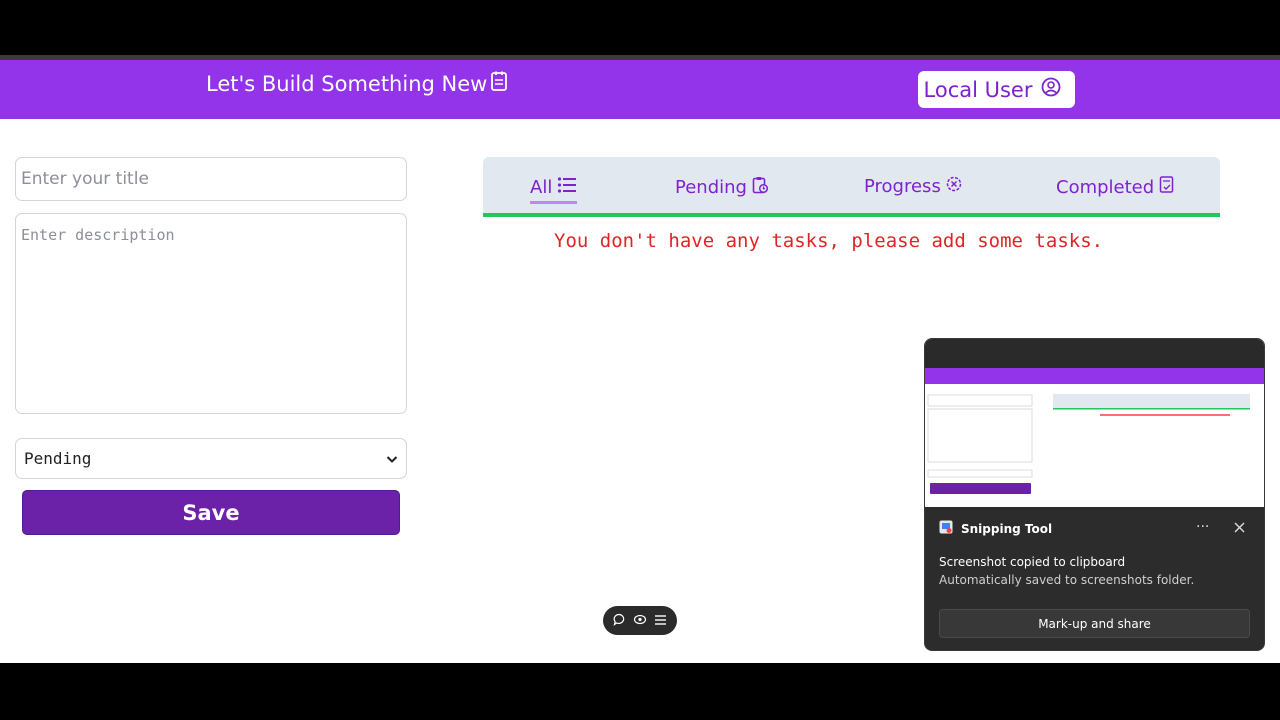 Image resolution: width=1280 pixels, height=720 pixels. I want to click on notepad-icon, so click(499, 83).